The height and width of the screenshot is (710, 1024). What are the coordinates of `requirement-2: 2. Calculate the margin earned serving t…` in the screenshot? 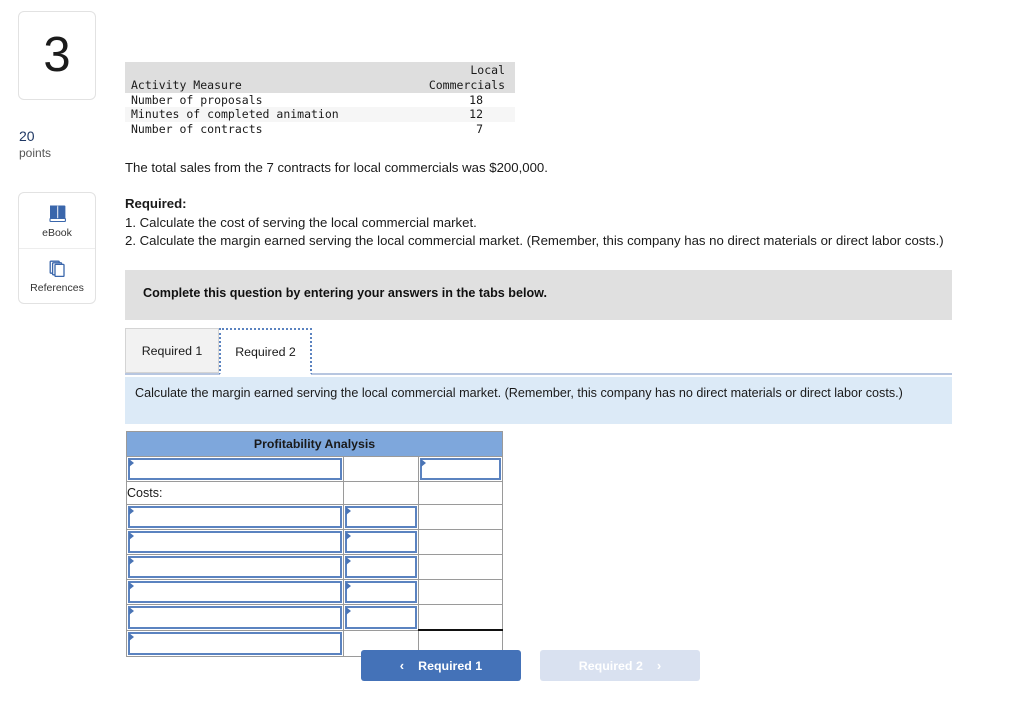 It's located at (534, 240).